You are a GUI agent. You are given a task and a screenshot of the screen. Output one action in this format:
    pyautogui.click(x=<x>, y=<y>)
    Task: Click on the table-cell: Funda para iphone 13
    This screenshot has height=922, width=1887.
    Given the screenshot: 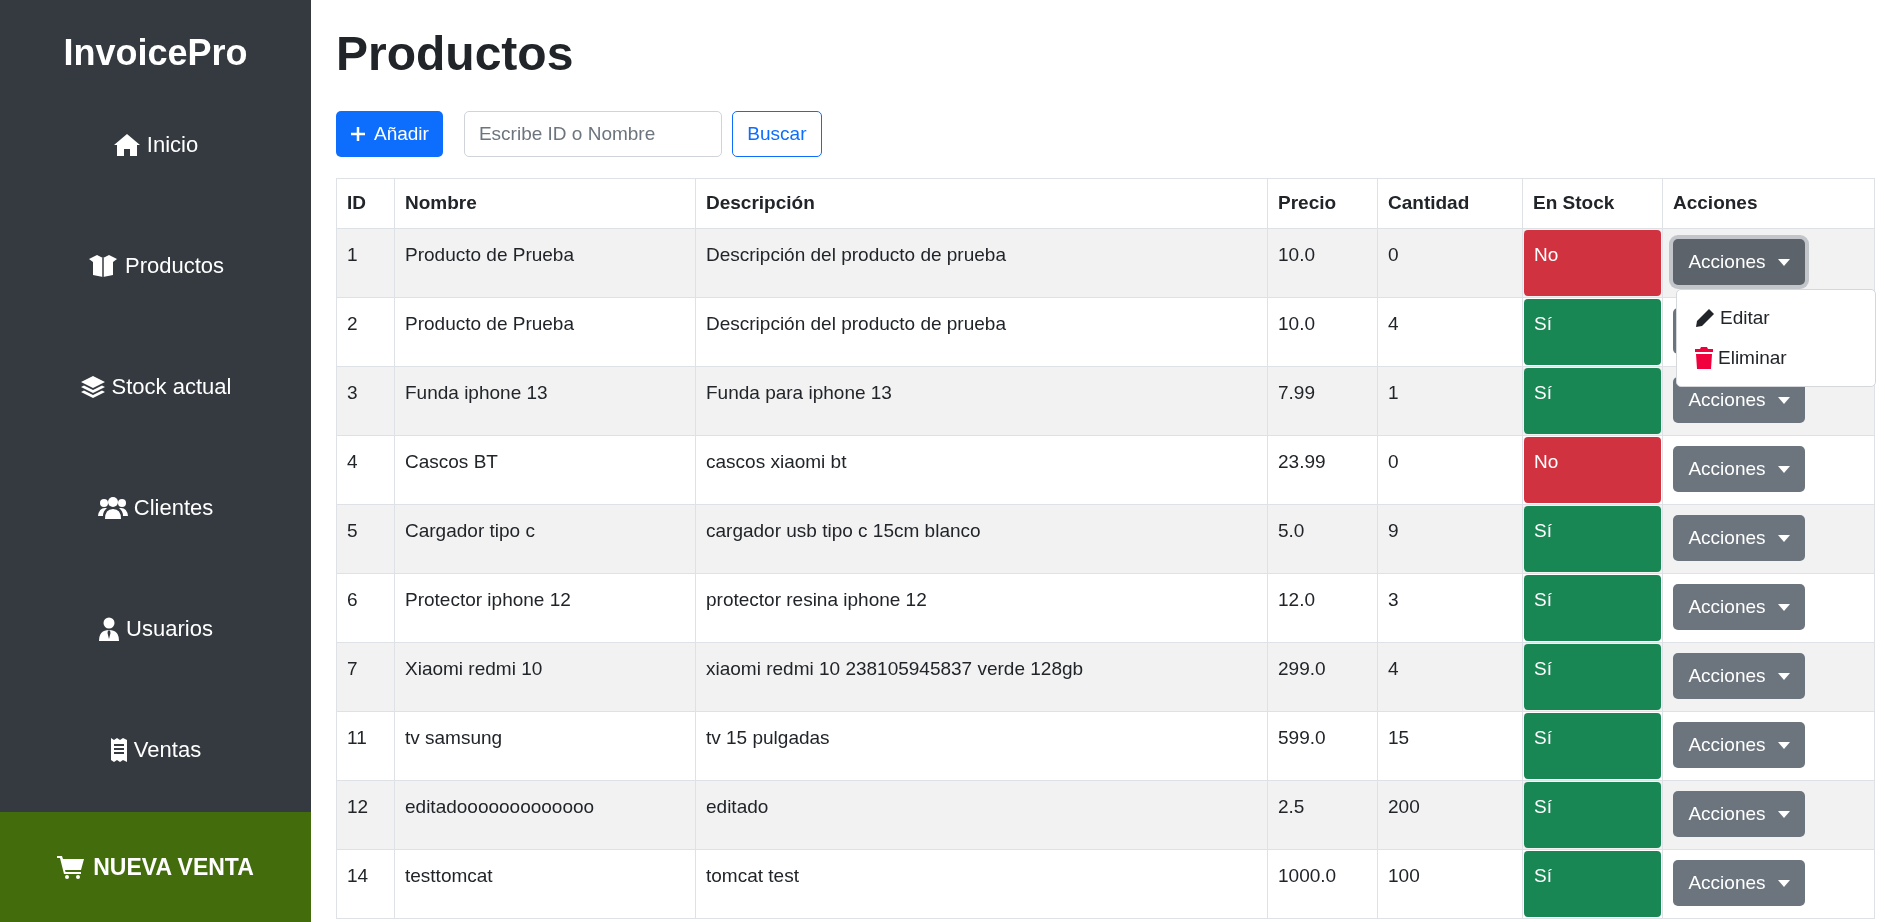 What is the action you would take?
    pyautogui.click(x=981, y=401)
    